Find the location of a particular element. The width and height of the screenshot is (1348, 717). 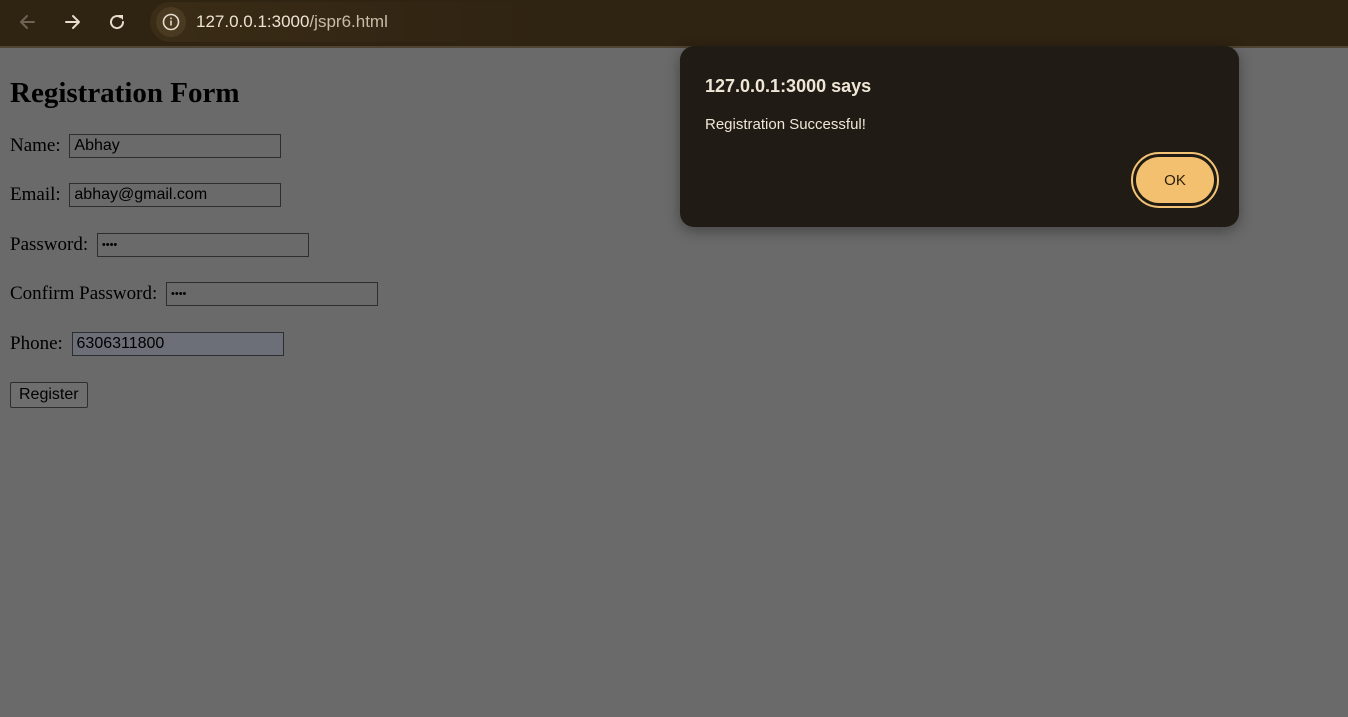

confirm-password-row: Confirm Password: •••• is located at coordinates (194, 294).